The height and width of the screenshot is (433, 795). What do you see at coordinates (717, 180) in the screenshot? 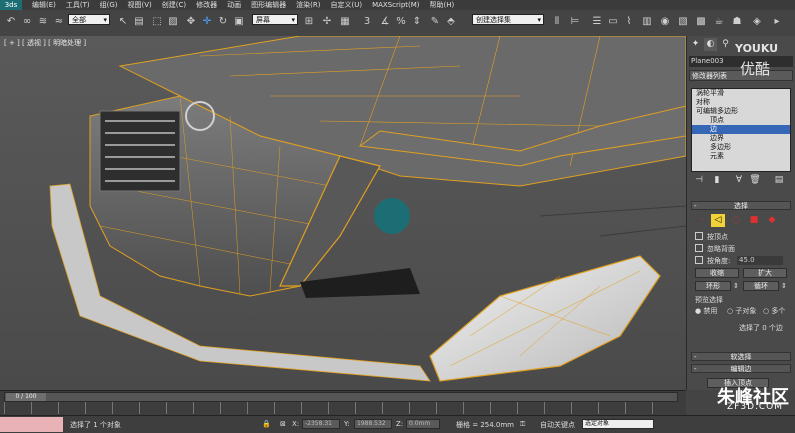
I see `show-end-result-icon: ▮` at bounding box center [717, 180].